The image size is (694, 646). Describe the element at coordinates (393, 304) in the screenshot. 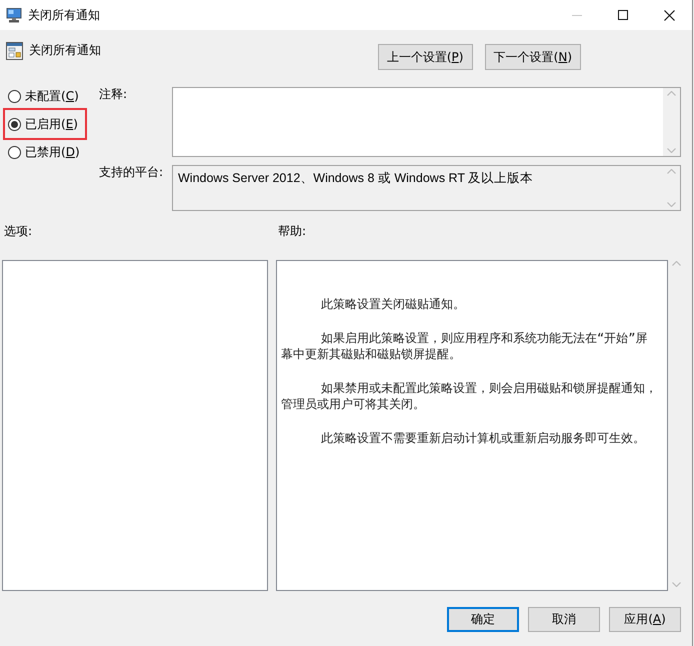

I see `help-paragraph: 此策略设置关闭磁贴通知。` at that location.